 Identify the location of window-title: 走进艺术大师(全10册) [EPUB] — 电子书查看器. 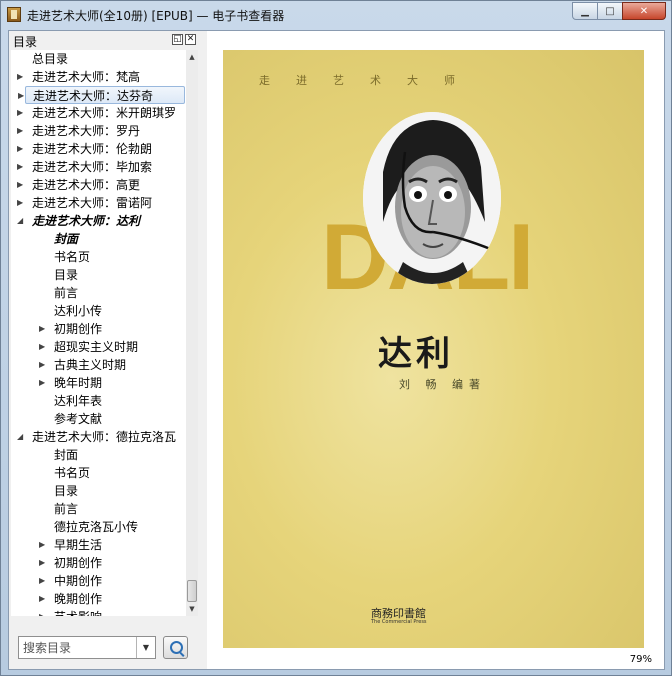
(156, 16).